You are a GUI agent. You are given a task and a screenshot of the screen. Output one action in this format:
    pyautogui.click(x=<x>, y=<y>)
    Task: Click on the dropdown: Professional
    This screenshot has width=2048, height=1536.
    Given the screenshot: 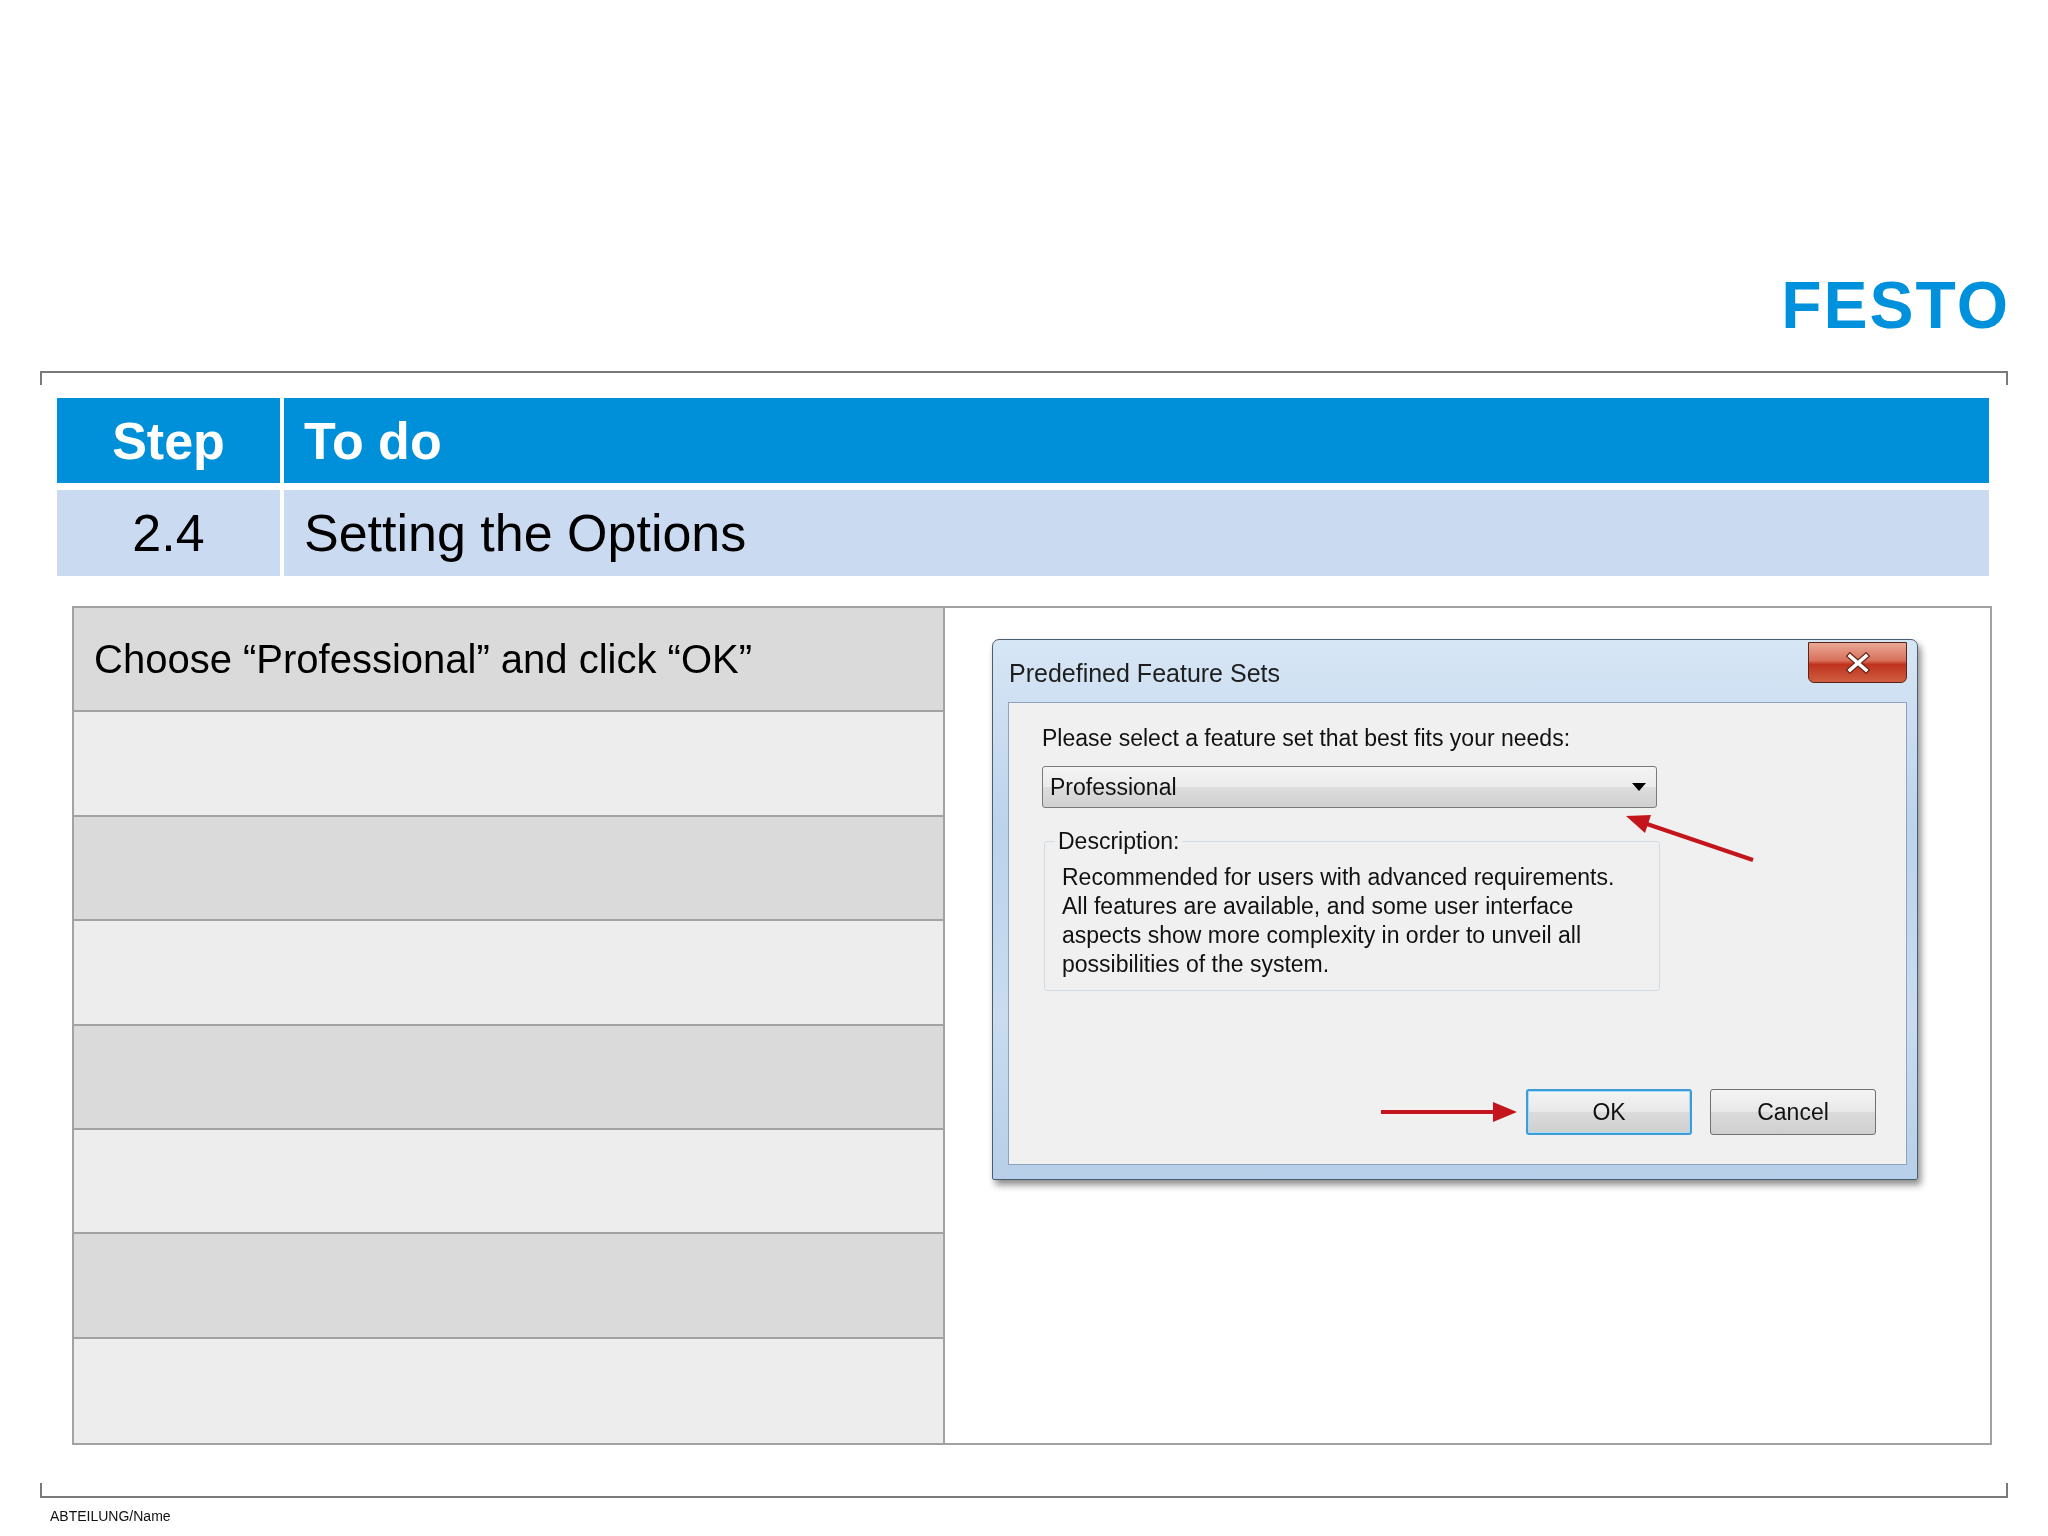 What is the action you would take?
    pyautogui.click(x=1349, y=787)
    